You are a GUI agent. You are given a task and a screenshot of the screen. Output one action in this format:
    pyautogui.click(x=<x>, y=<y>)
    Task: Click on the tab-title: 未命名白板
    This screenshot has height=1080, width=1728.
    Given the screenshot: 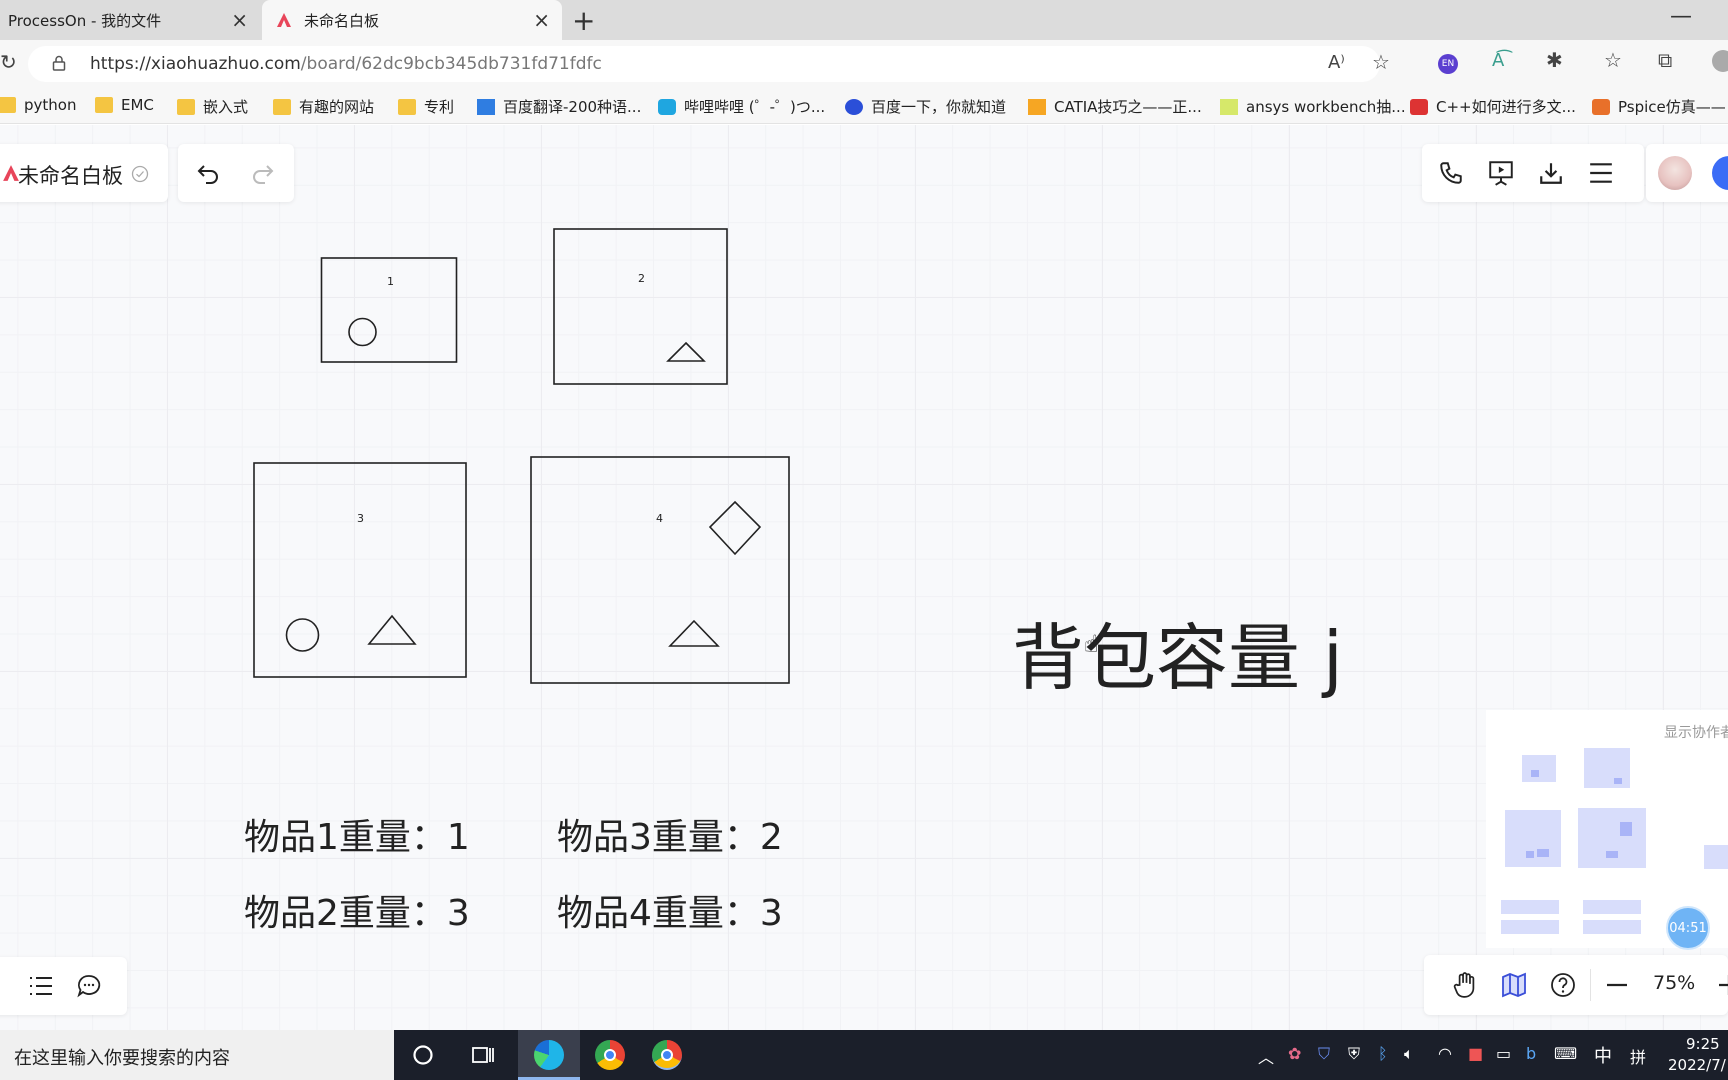 What is the action you would take?
    pyautogui.click(x=342, y=20)
    